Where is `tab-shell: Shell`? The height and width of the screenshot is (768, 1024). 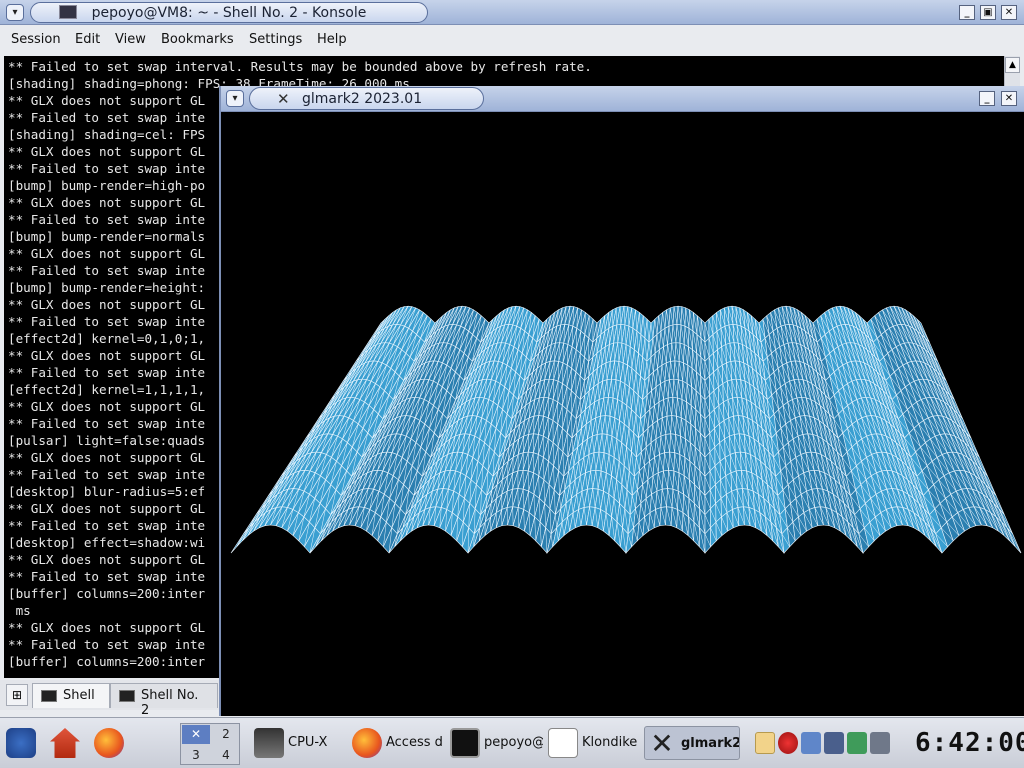
tab-shell: Shell is located at coordinates (71, 695).